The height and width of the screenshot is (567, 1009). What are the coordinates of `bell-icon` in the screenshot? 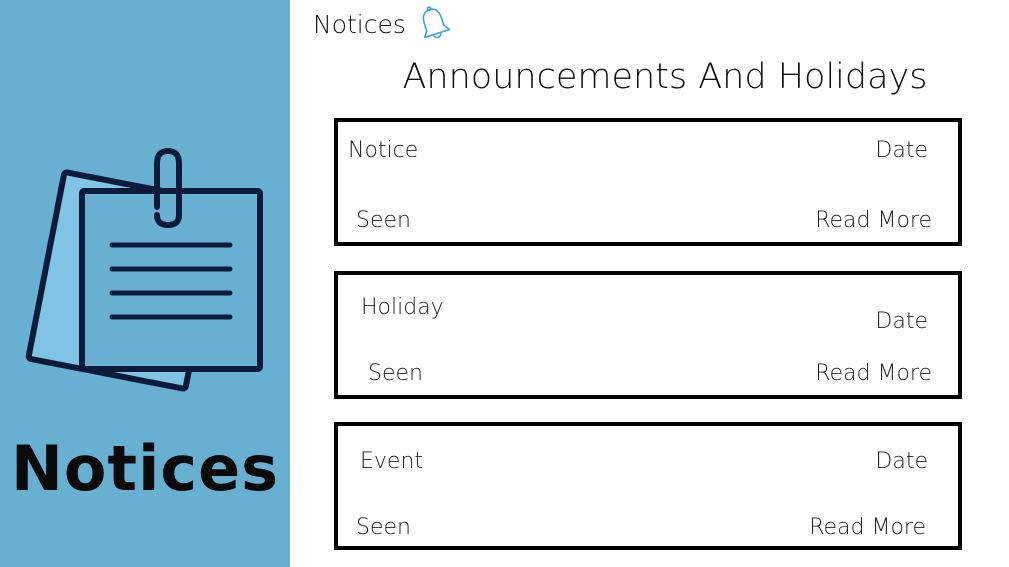 It's located at (434, 24).